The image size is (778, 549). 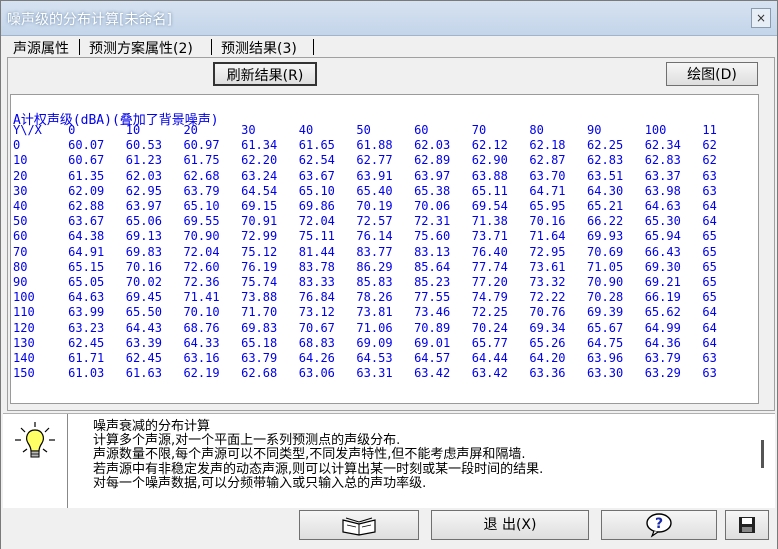 I want to click on table-cell: 62, so click(x=709, y=145).